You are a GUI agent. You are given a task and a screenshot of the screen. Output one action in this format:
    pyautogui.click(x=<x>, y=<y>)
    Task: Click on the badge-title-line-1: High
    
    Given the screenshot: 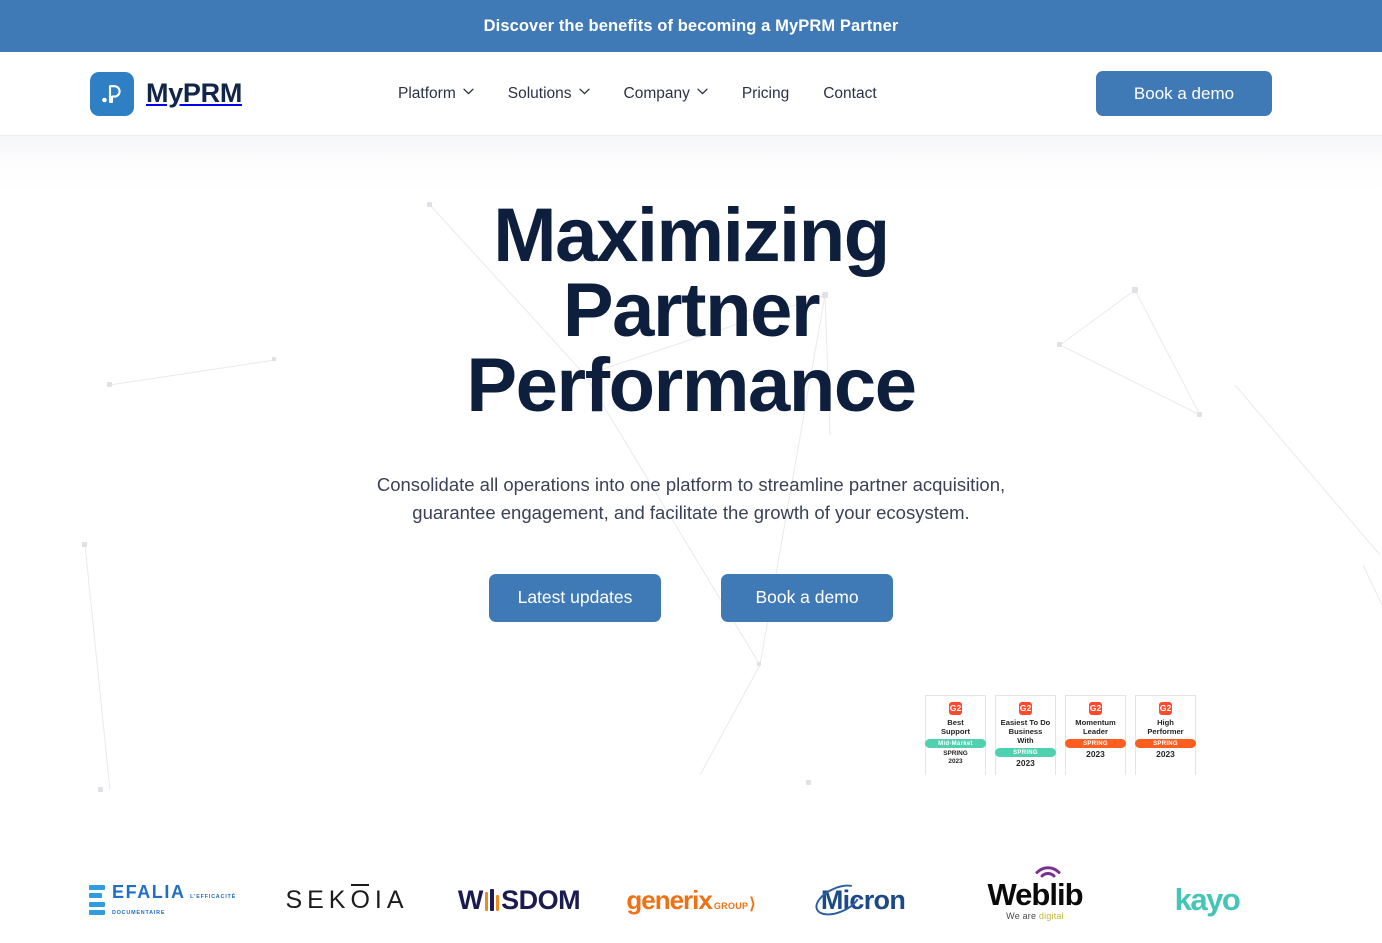 What is the action you would take?
    pyautogui.click(x=1165, y=722)
    